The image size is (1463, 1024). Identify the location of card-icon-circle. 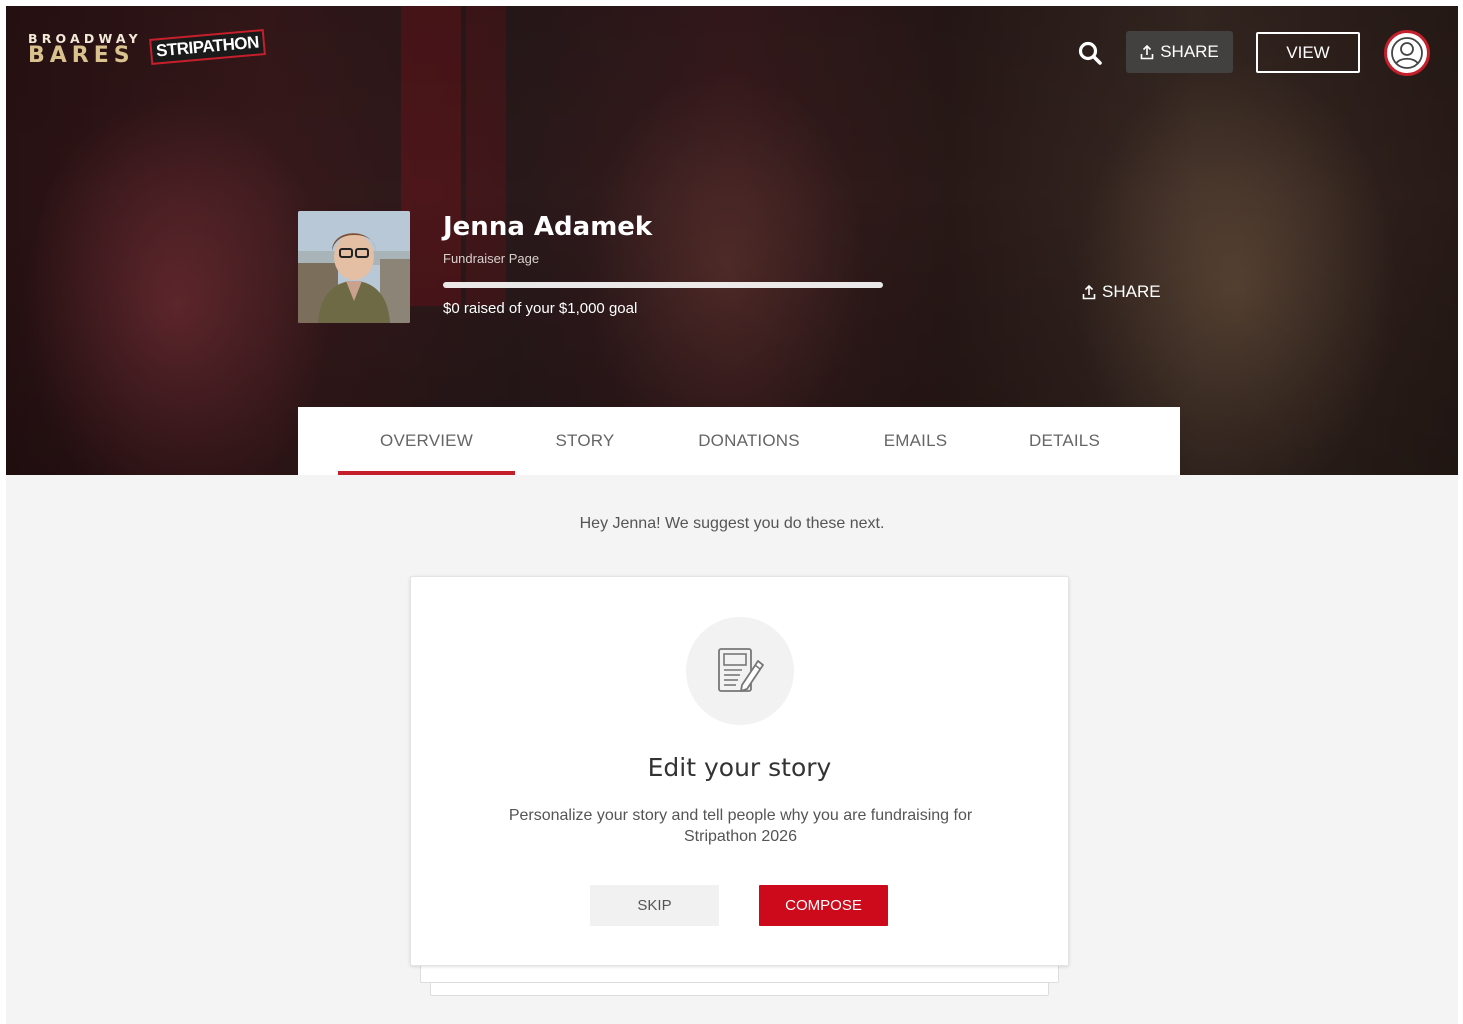
(740, 671).